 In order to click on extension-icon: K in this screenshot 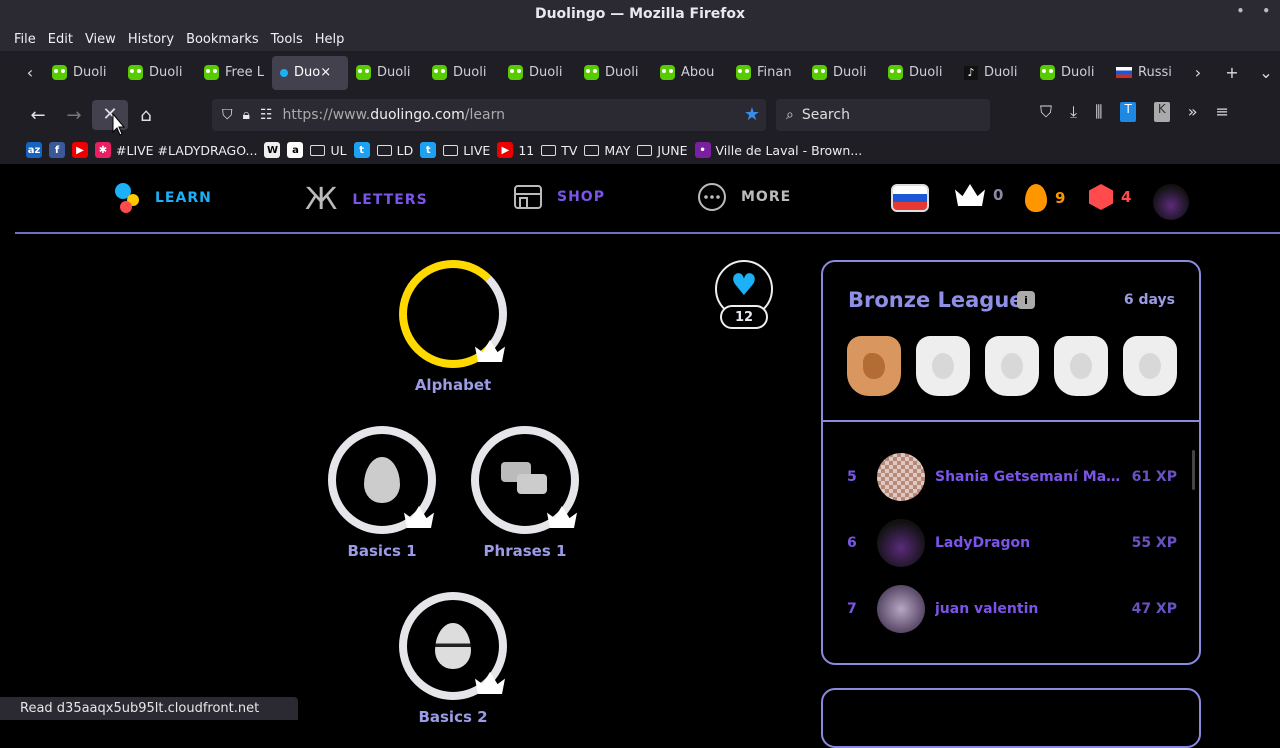, I will do `click(1161, 112)`.